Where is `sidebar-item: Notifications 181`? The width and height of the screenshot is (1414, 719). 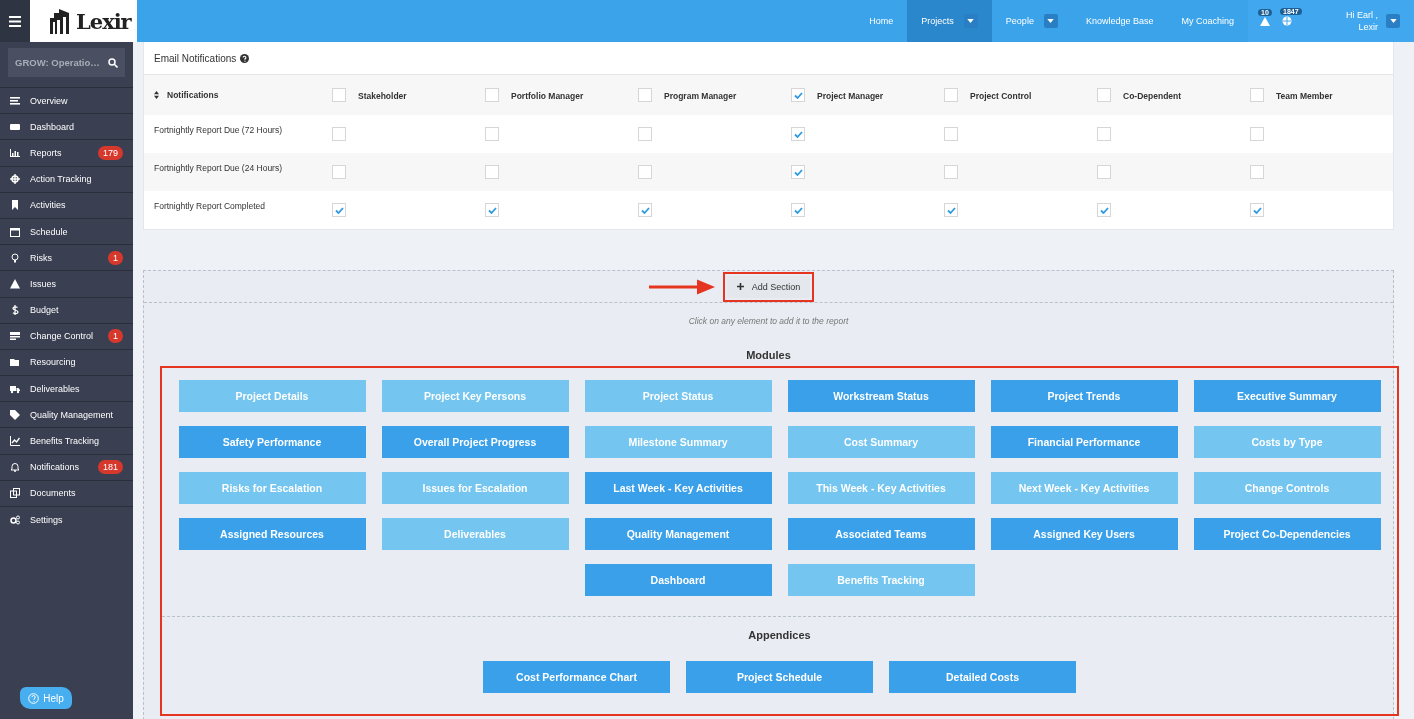
sidebar-item: Notifications 181 is located at coordinates (66, 466).